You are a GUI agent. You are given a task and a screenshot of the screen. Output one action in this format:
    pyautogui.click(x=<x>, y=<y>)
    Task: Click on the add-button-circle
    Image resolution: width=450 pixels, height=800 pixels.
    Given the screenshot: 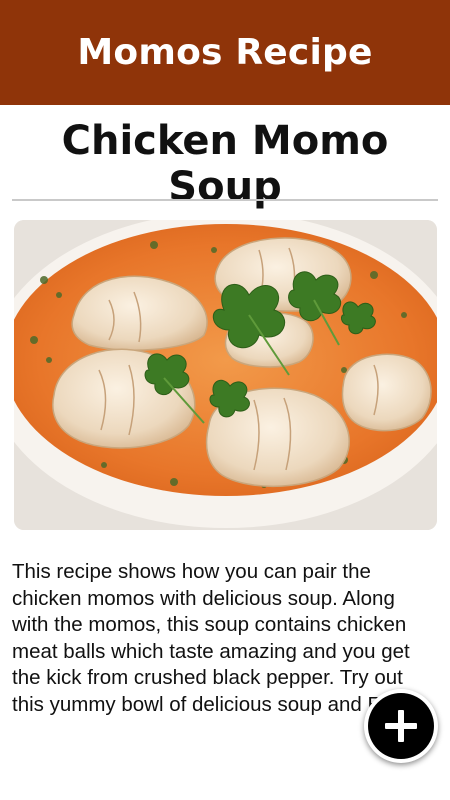 What is the action you would take?
    pyautogui.click(x=401, y=726)
    